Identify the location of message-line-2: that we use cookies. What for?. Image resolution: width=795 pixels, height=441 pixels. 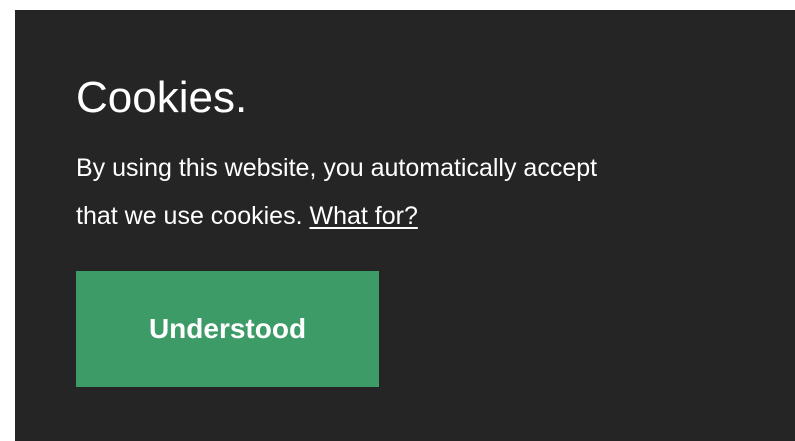
(426, 216).